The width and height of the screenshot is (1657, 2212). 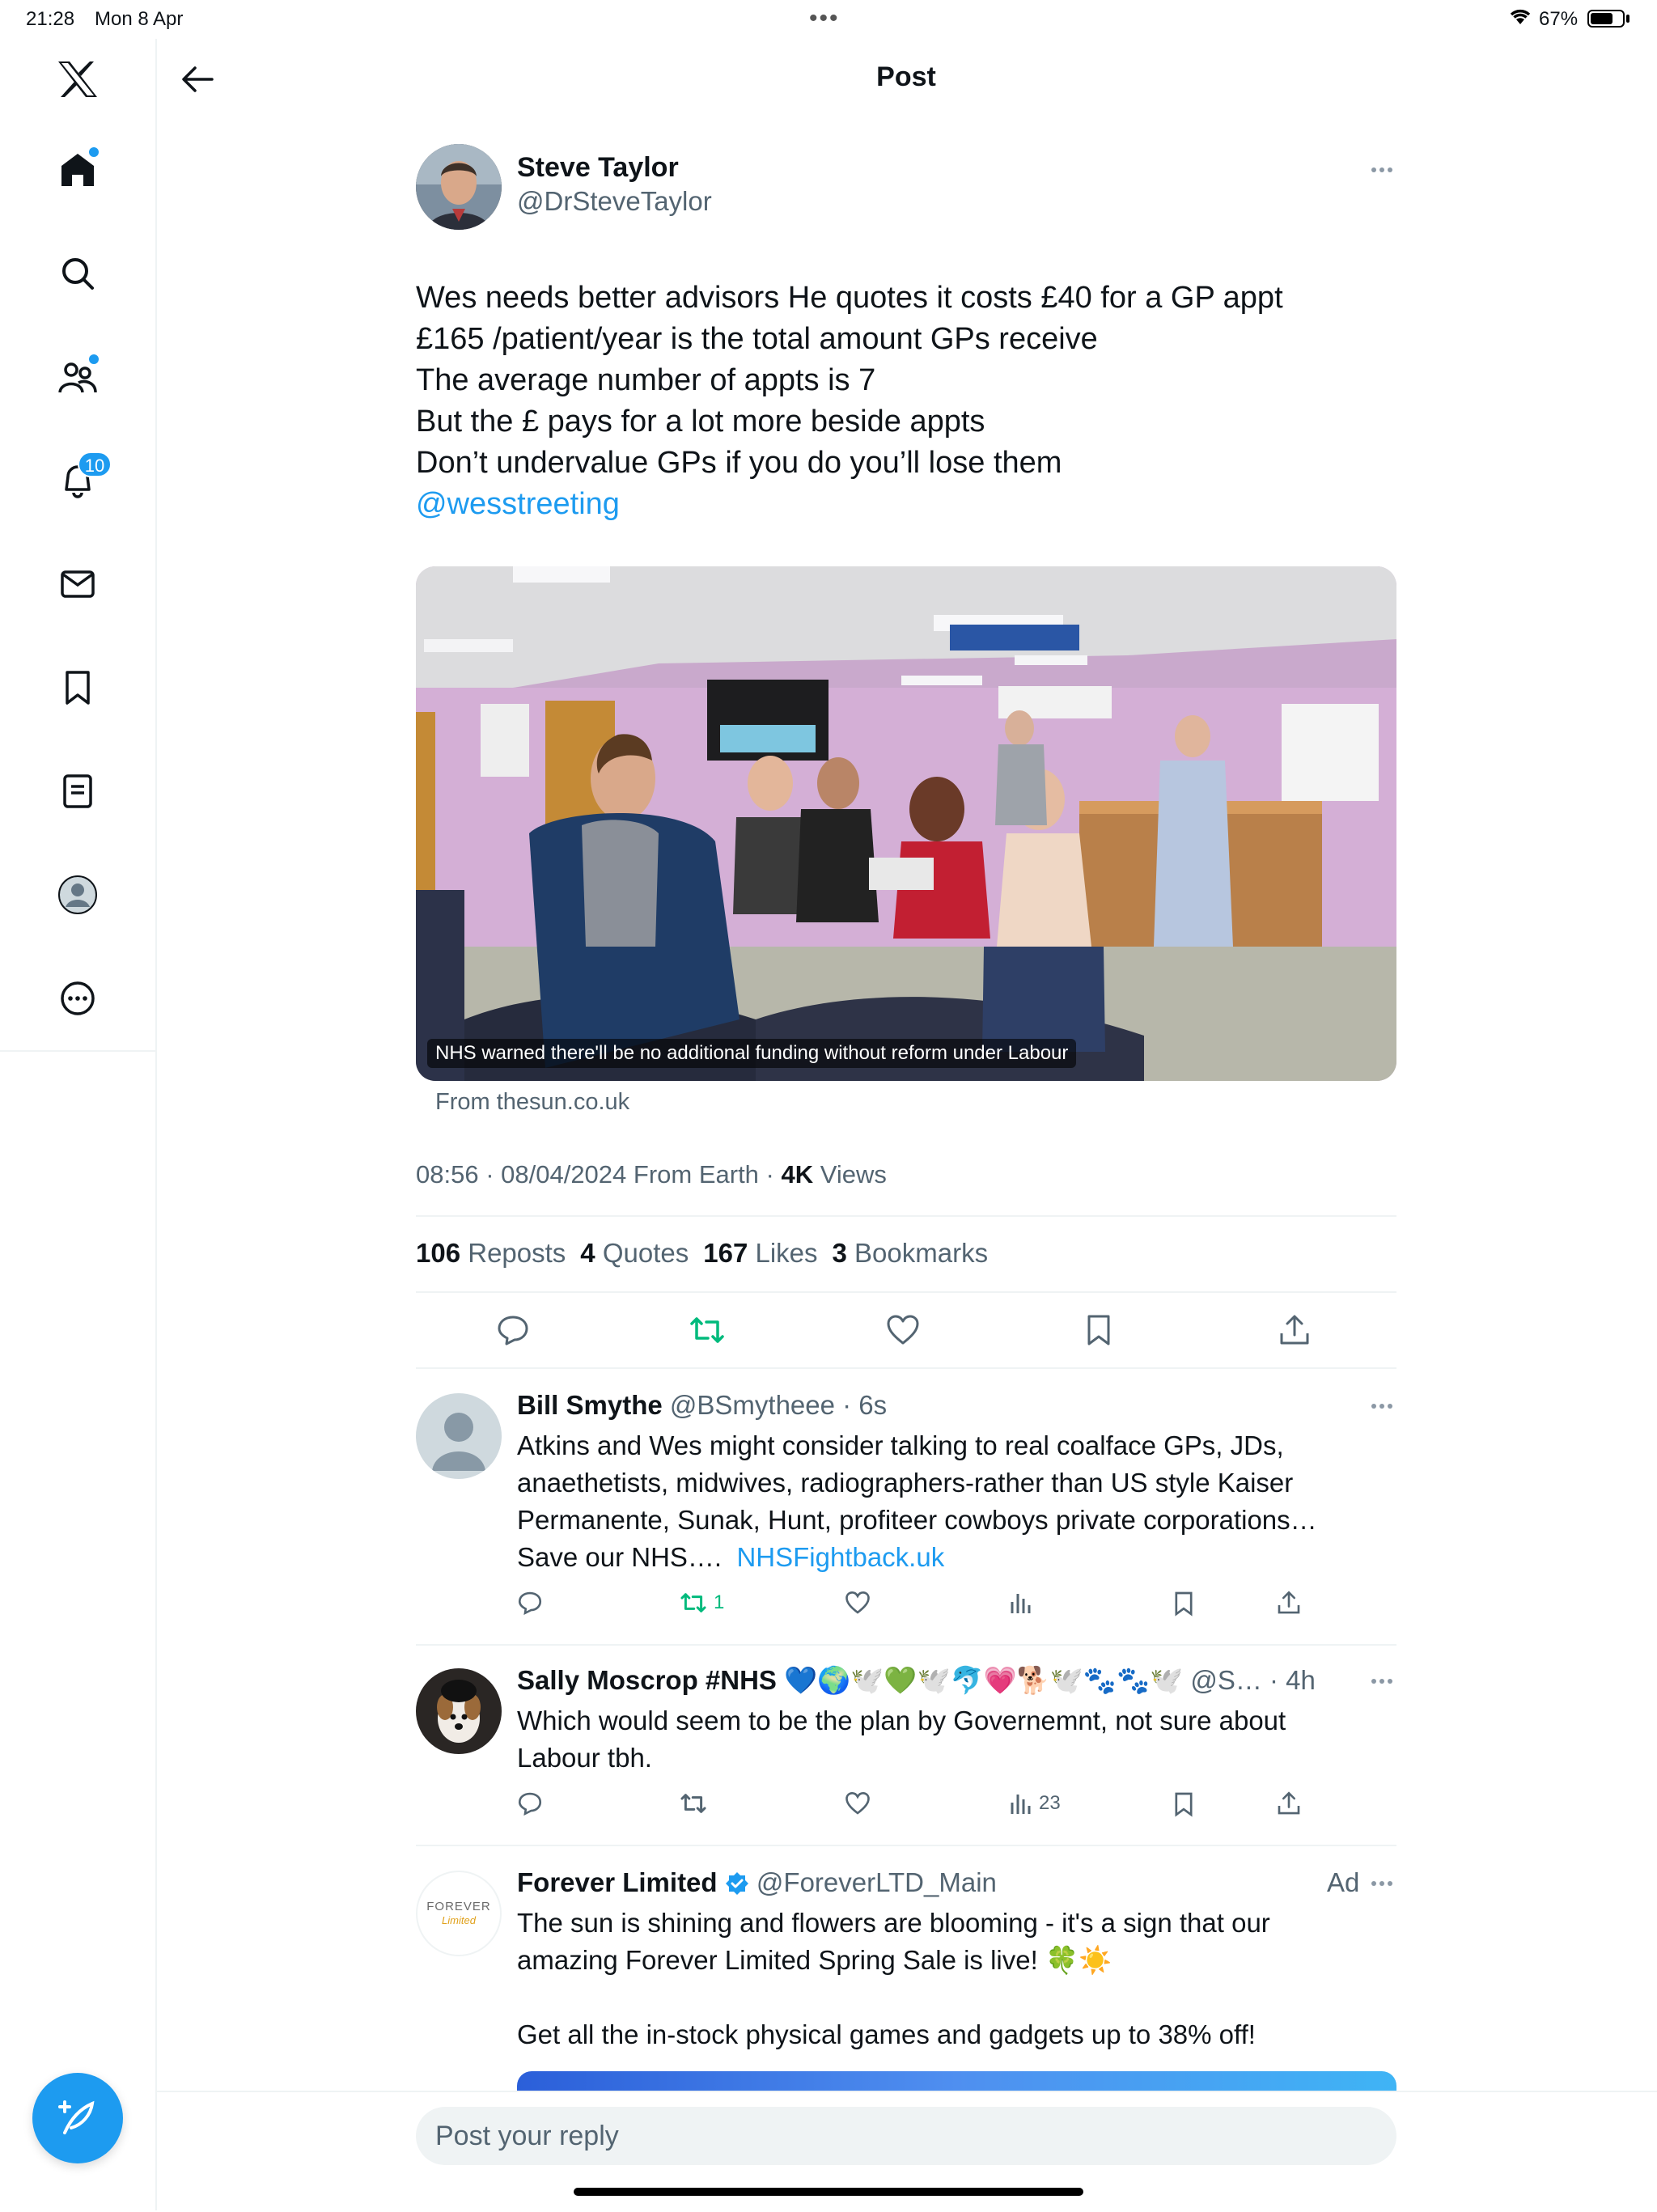 What do you see at coordinates (906, 2136) in the screenshot?
I see `reply-input` at bounding box center [906, 2136].